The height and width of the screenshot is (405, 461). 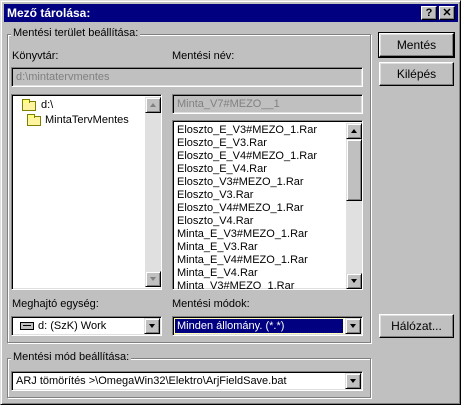 I want to click on drive-label: Meghajtó egység:, so click(x=55, y=304).